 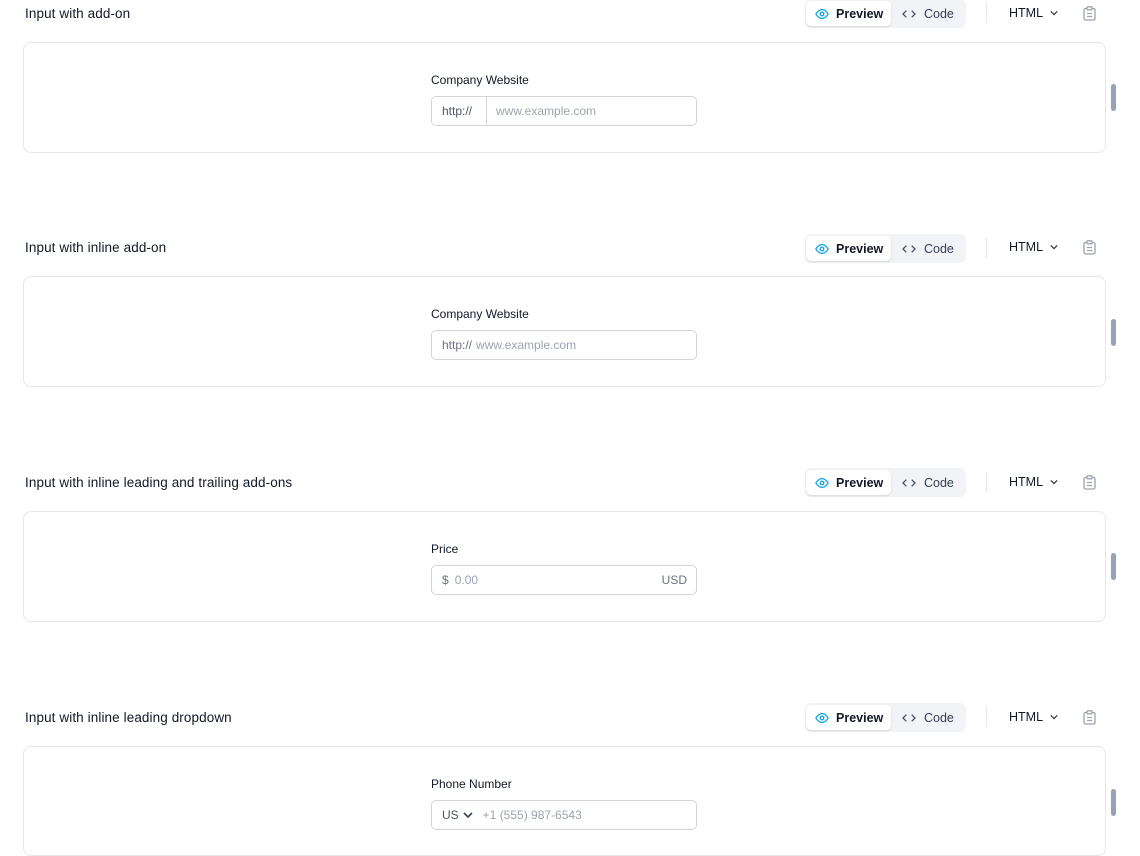 I want to click on section-title: Input with inline add-on, so click(x=96, y=247).